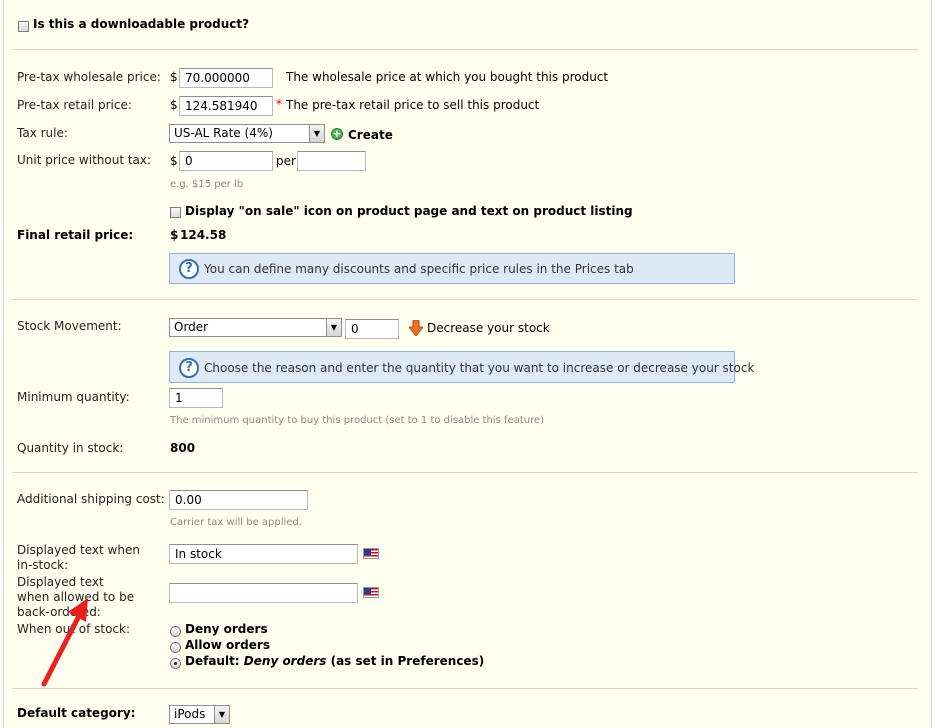  I want to click on backorder-text-input, so click(263, 593).